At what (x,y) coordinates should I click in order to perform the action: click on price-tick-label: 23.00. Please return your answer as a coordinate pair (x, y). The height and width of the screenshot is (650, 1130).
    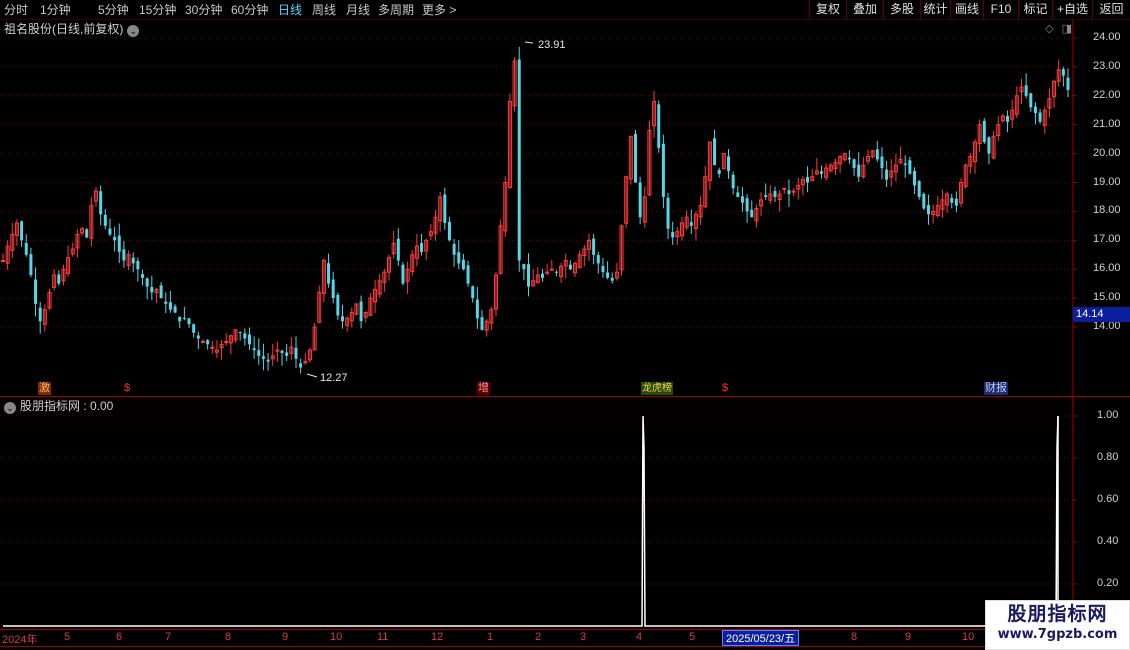
    Looking at the image, I should click on (1107, 65).